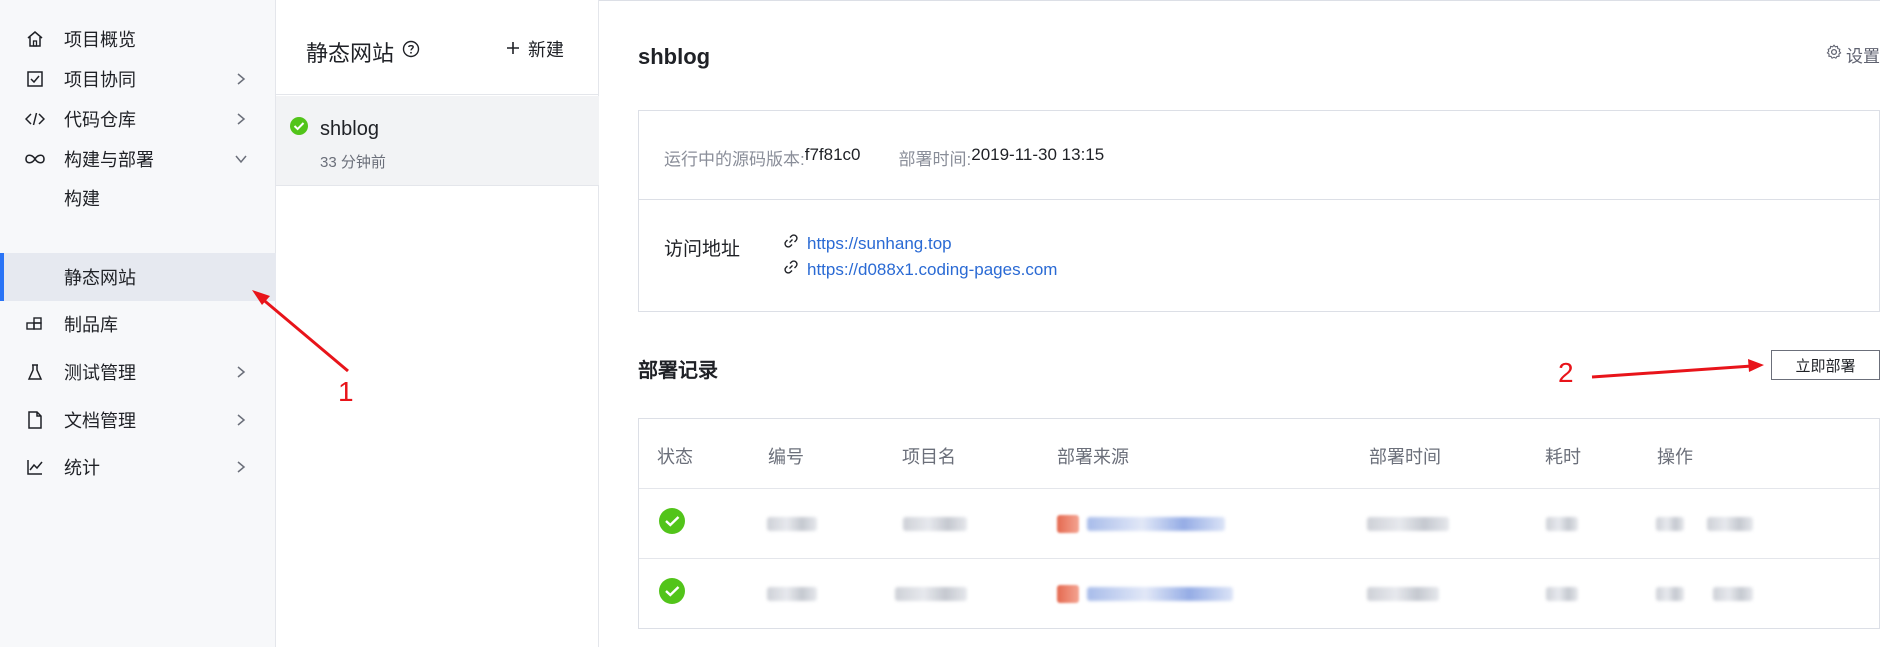 This screenshot has height=647, width=1880. I want to click on column-header: 状态, so click(675, 457).